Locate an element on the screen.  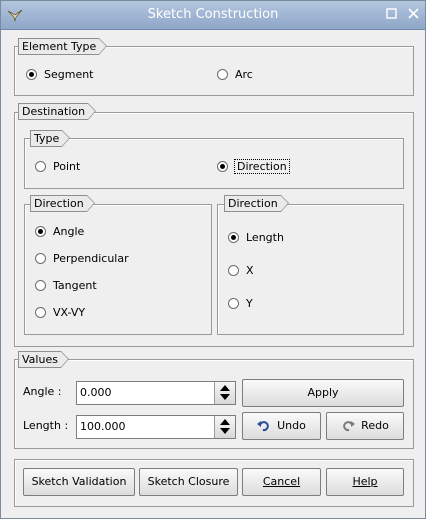
undo-button: Undo is located at coordinates (281, 426).